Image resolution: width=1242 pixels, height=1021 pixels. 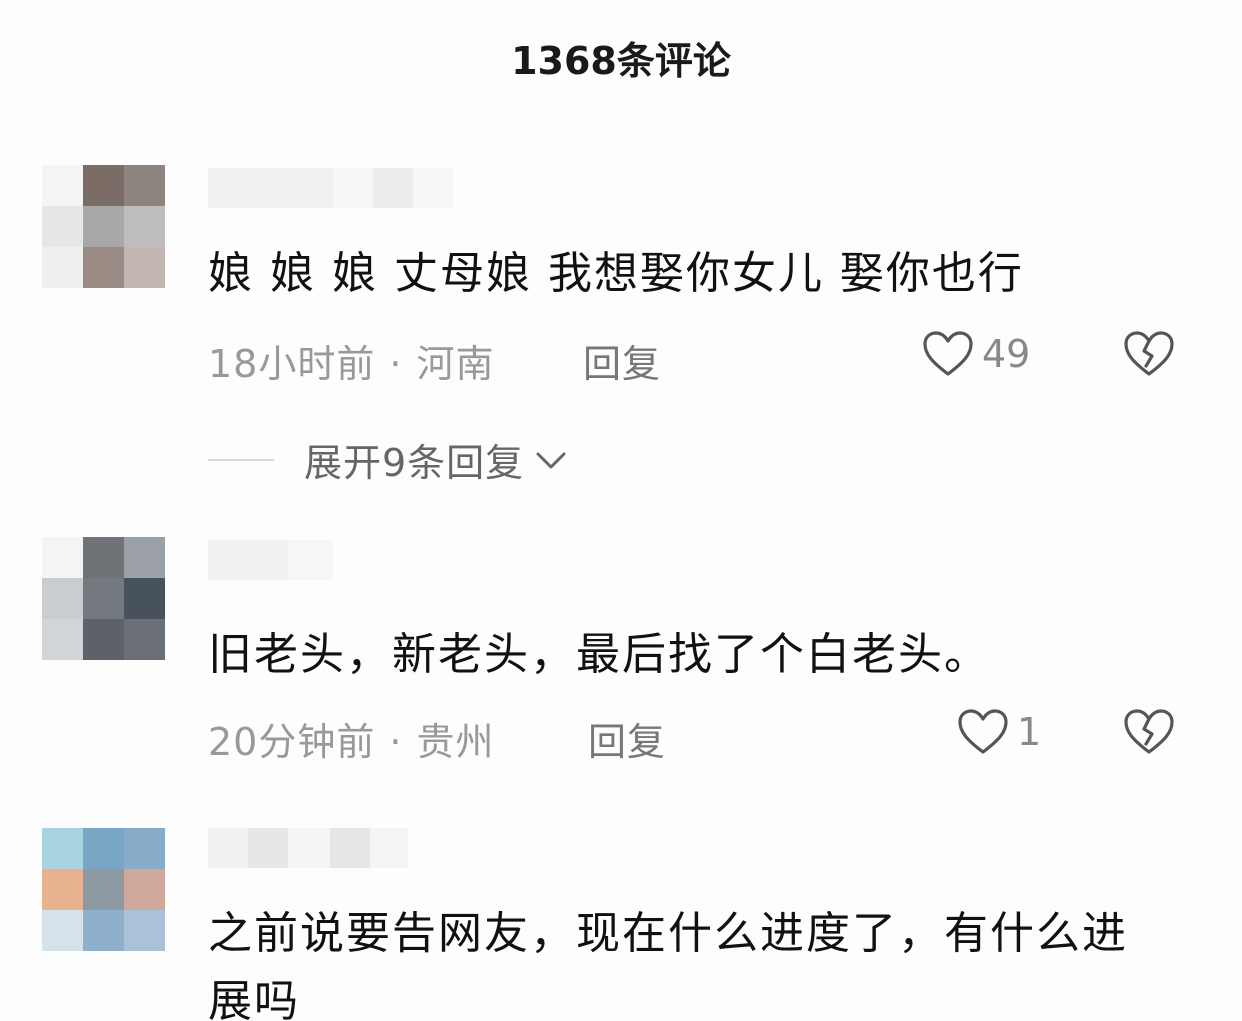 I want to click on comment-text: 之前说要告网友，现在什么进度了，有什么进展吗, so click(x=668, y=964).